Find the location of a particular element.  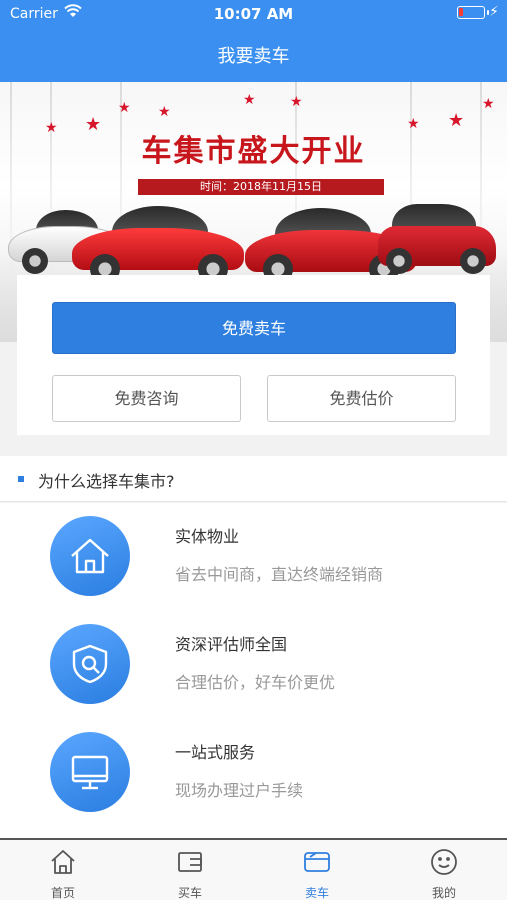

feature-item: 资深评估师全国 合理估价，好车价更优 is located at coordinates (253, 665).